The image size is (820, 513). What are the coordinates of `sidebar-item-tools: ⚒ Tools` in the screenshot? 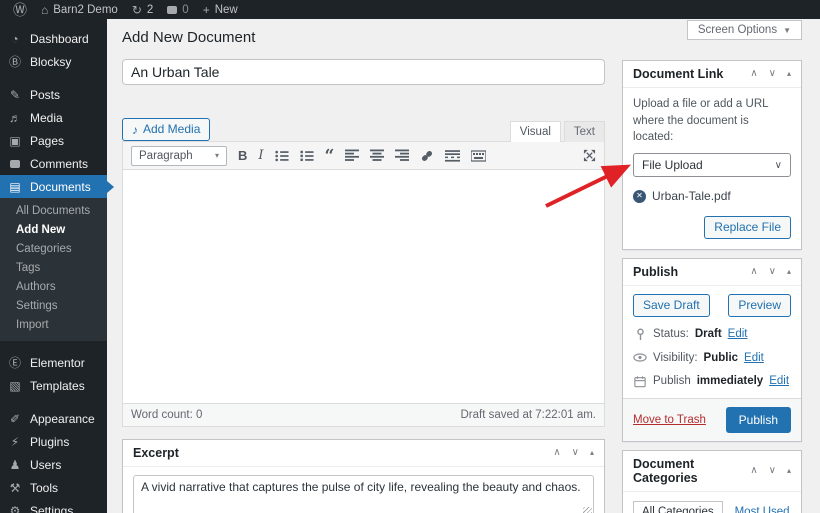 It's located at (53, 487).